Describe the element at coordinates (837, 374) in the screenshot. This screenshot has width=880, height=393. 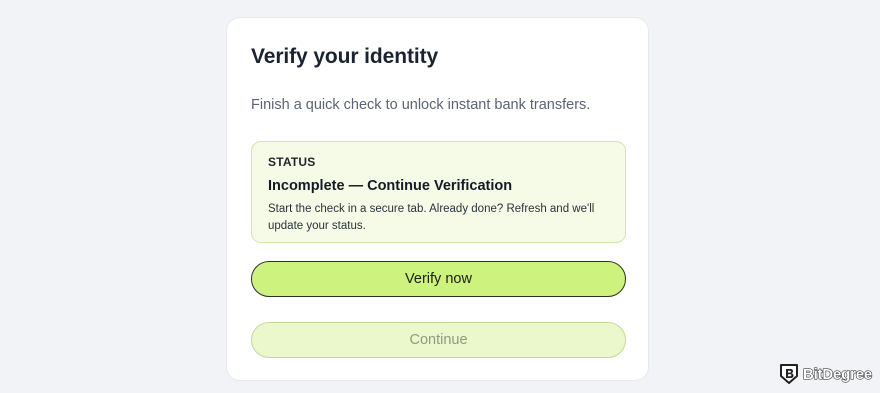
I see `watermark-text: BitDegree` at that location.